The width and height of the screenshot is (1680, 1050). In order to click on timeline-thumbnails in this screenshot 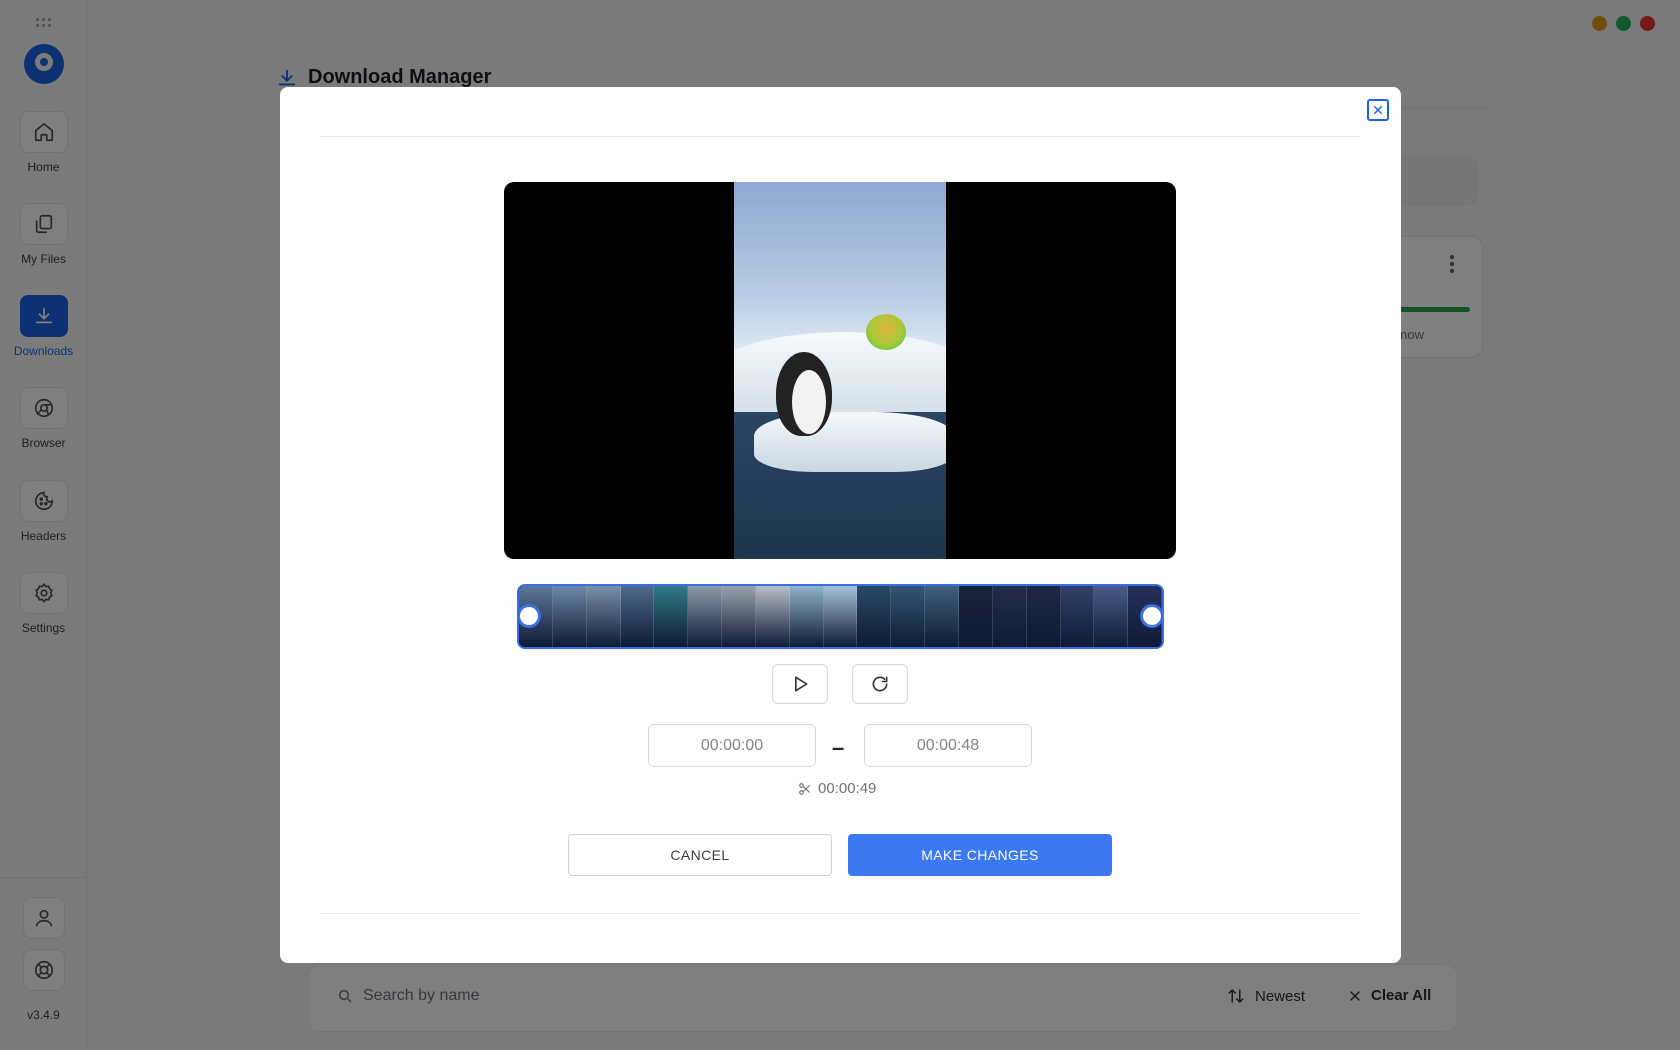, I will do `click(840, 616)`.